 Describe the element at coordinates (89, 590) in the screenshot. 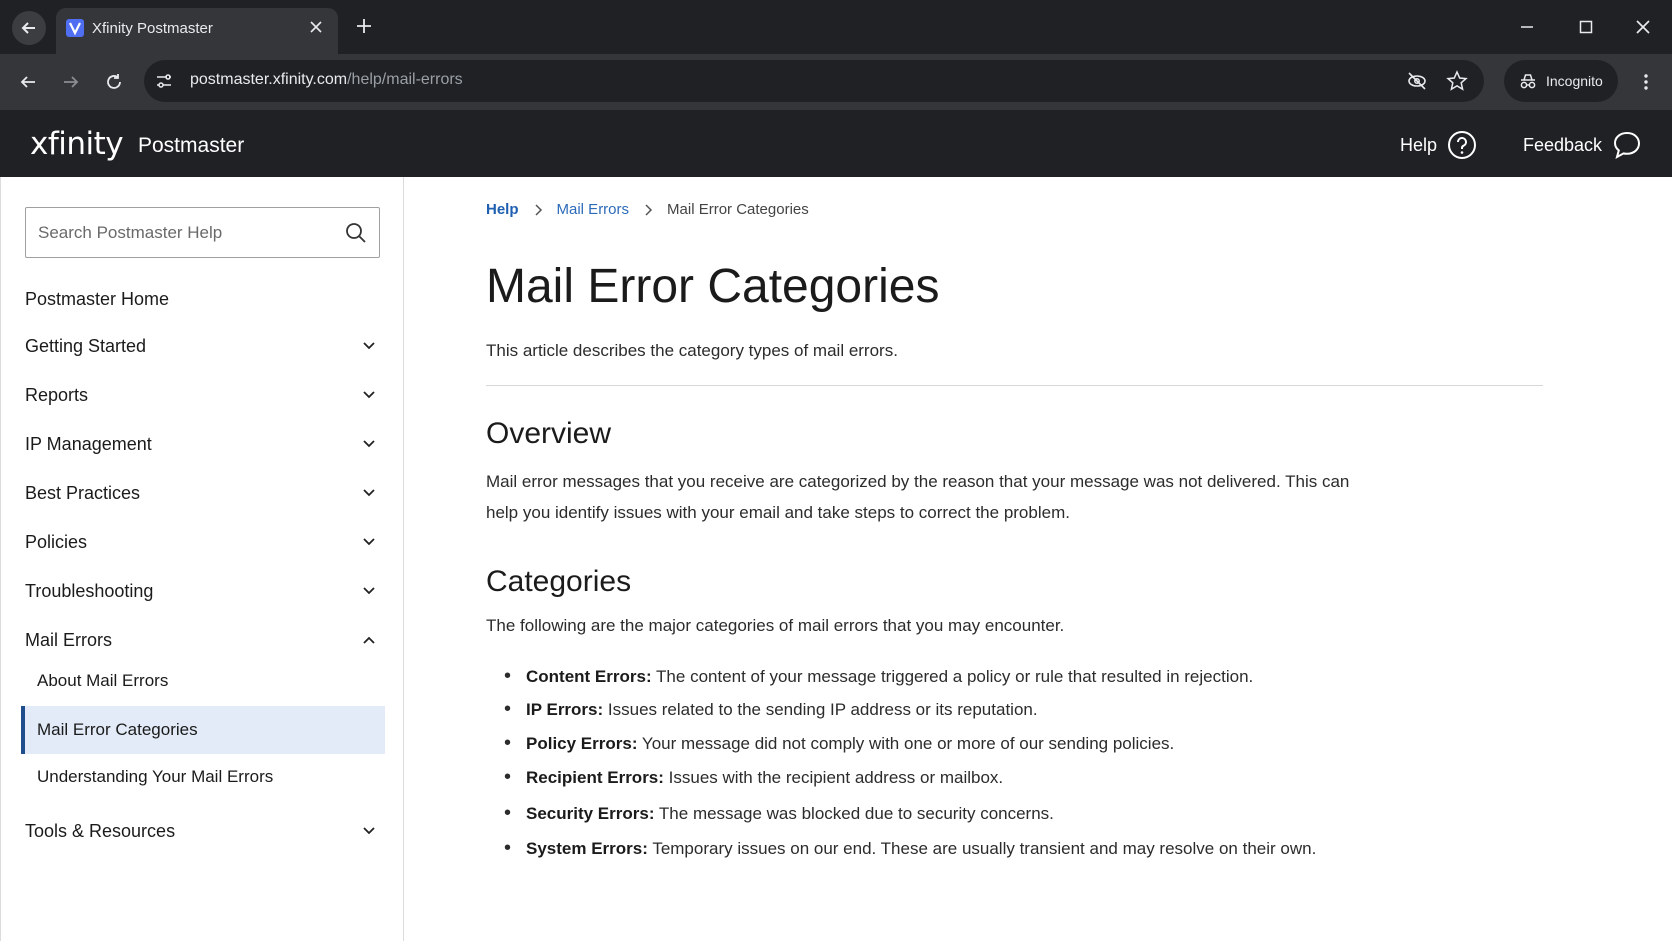

I see `sidebar-item-label: Troubleshooting` at that location.